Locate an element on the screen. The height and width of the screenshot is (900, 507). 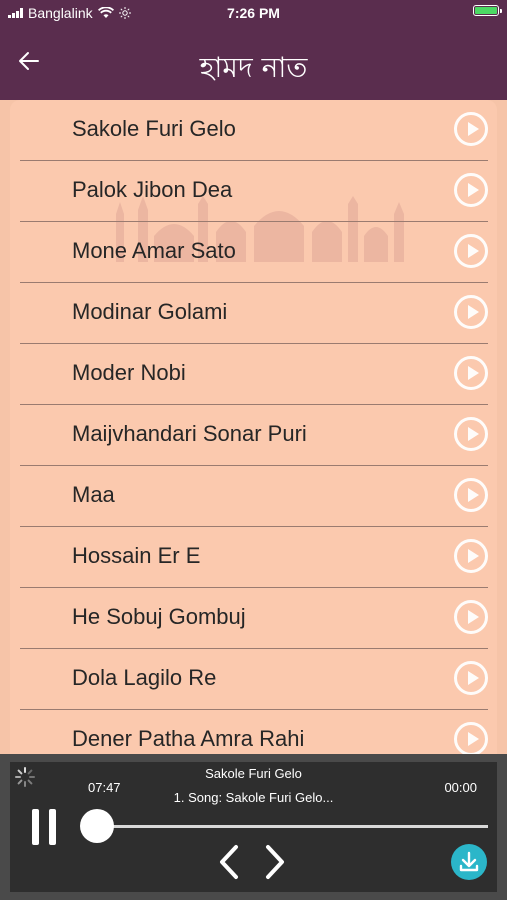
list-item: He Sobuj Gombuj is located at coordinates (254, 618).